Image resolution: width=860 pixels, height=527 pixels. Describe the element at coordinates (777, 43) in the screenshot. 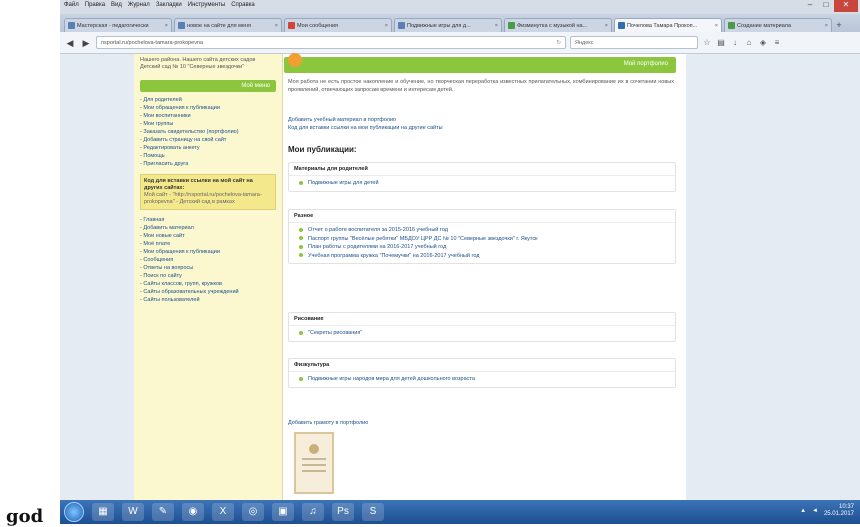

I see `menu-icon: ≡` at that location.